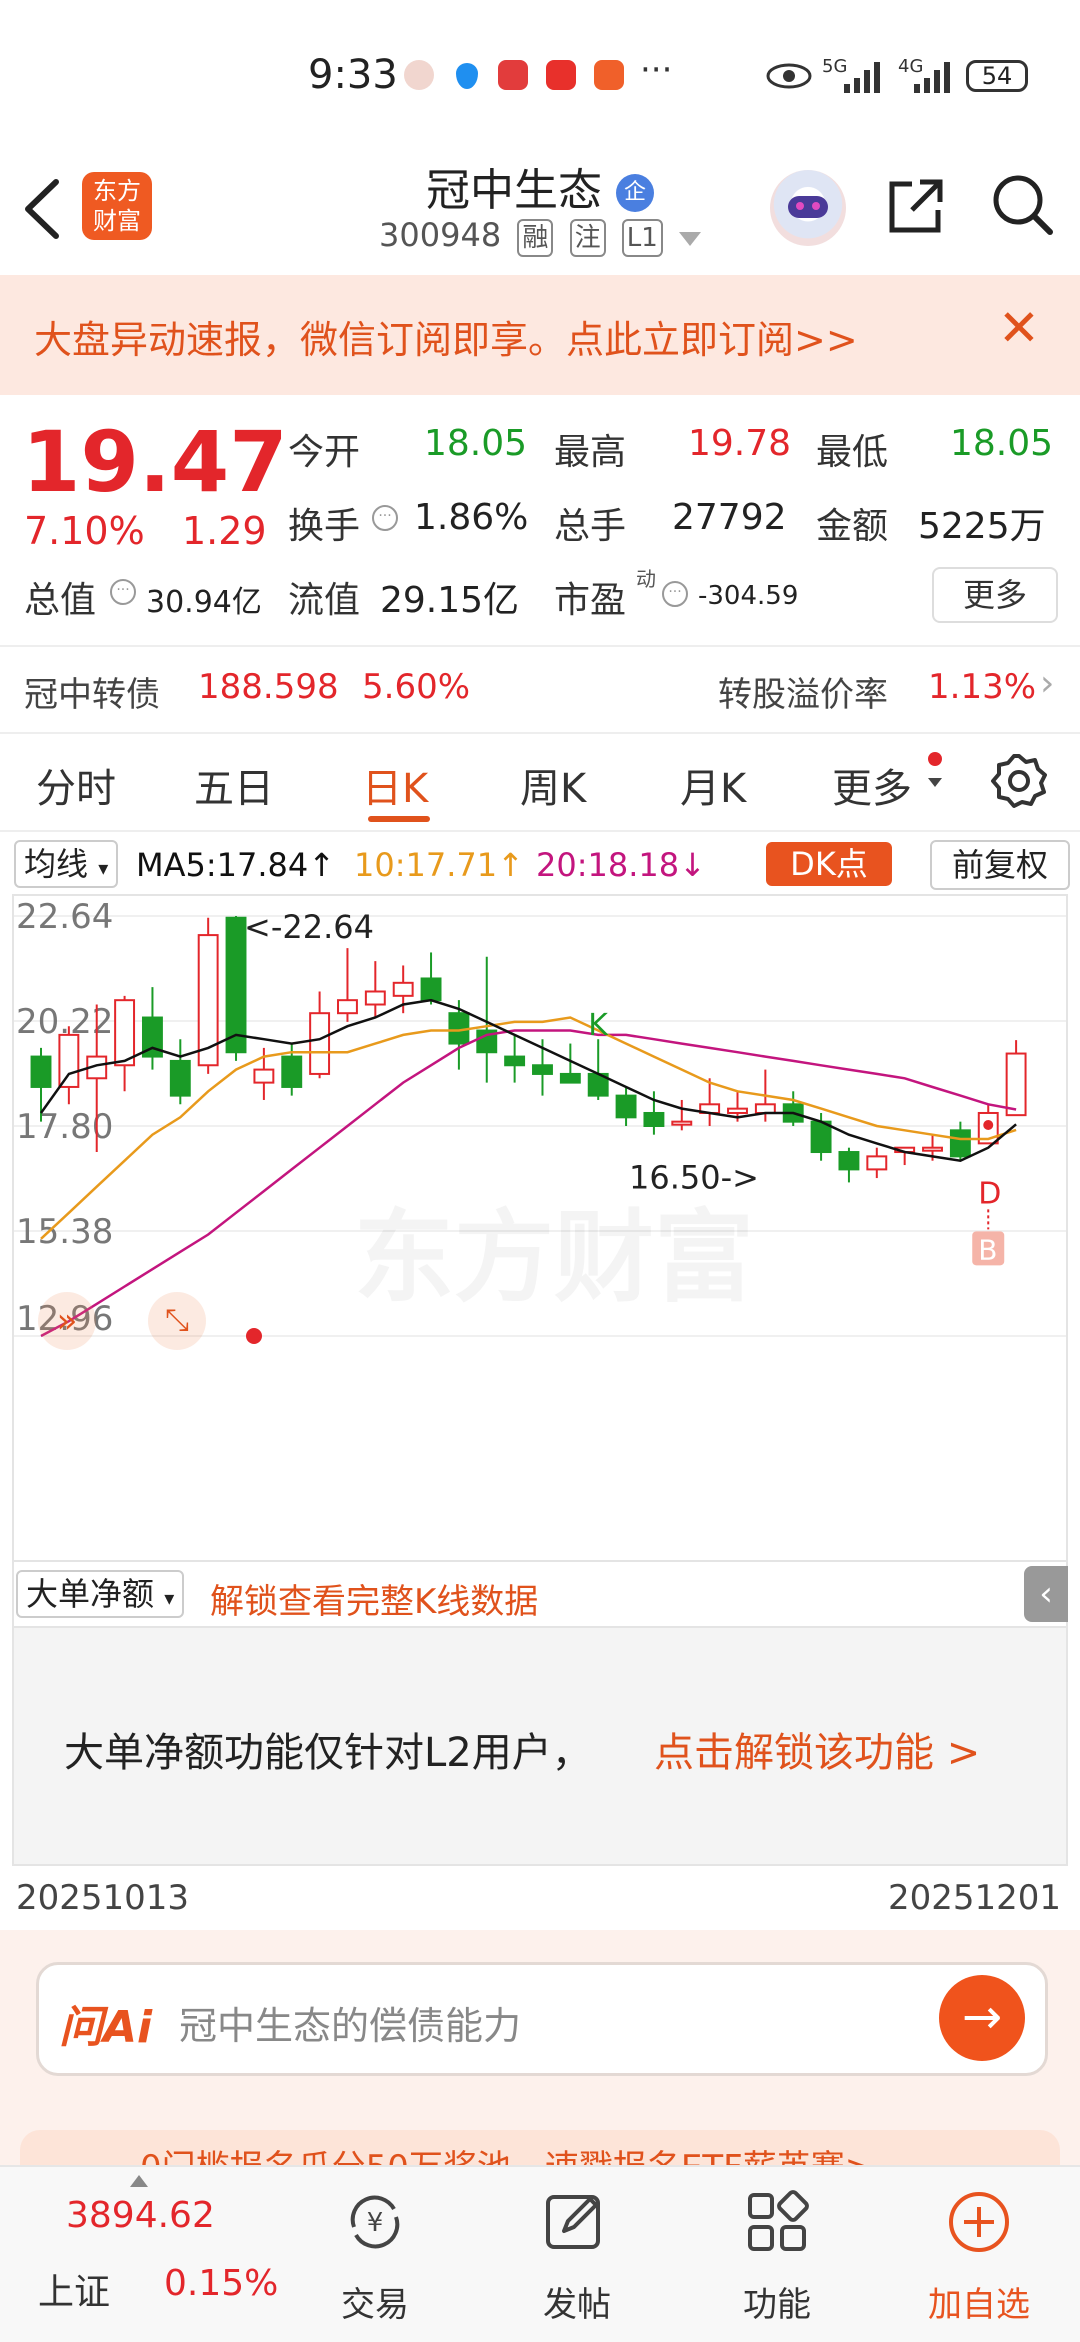 The height and width of the screenshot is (2342, 1080). Describe the element at coordinates (139, 2181) in the screenshot. I see `index-up-icon` at that location.